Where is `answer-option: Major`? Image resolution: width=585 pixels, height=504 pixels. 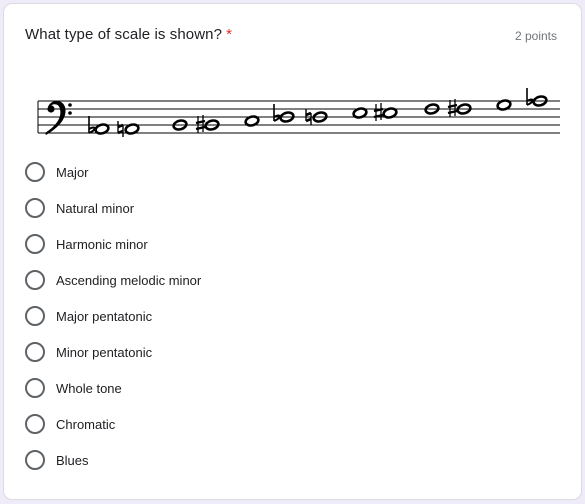
answer-option: Major is located at coordinates (113, 172).